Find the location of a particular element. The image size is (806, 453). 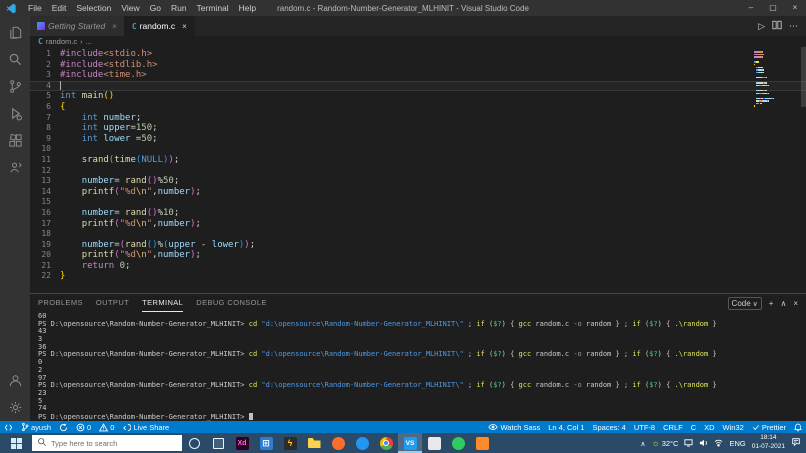

status-watch-sass: Watch Sass is located at coordinates (514, 427).